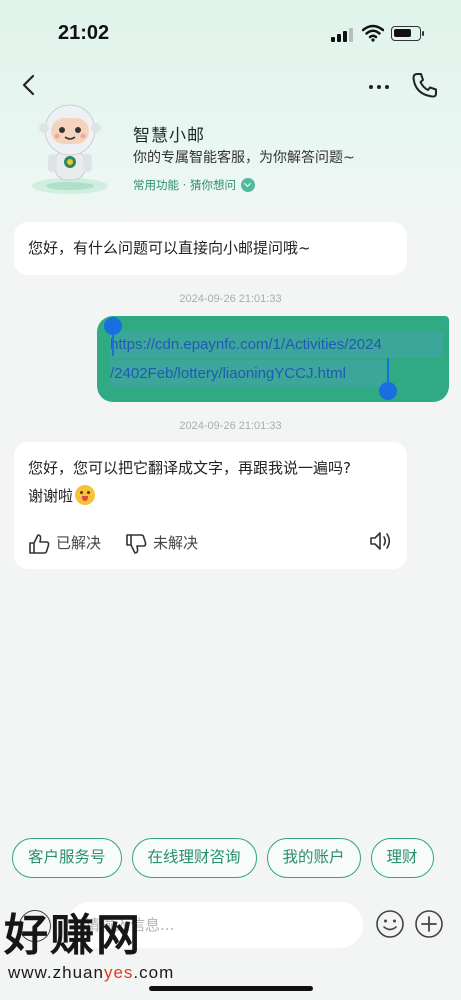 This screenshot has width=461, height=1000. I want to click on battery-icon, so click(407, 33).